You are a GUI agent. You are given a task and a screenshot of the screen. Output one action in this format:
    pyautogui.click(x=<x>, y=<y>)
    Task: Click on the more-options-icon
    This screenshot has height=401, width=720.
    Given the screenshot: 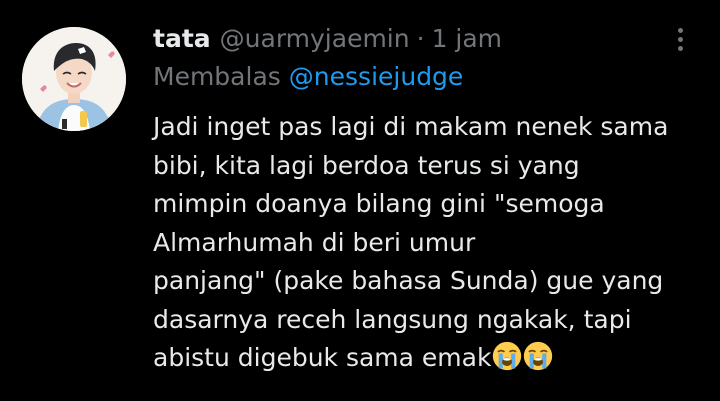 What is the action you would take?
    pyautogui.click(x=680, y=39)
    